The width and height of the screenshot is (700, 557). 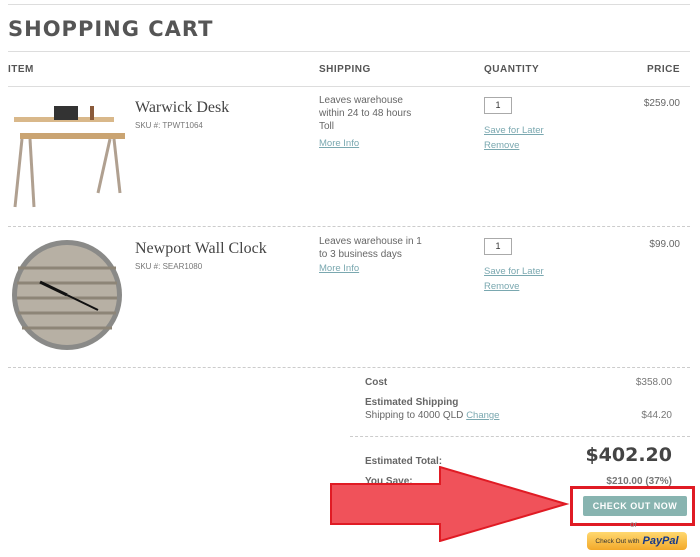 What do you see at coordinates (663, 69) in the screenshot?
I see `col-price: PRICE` at bounding box center [663, 69].